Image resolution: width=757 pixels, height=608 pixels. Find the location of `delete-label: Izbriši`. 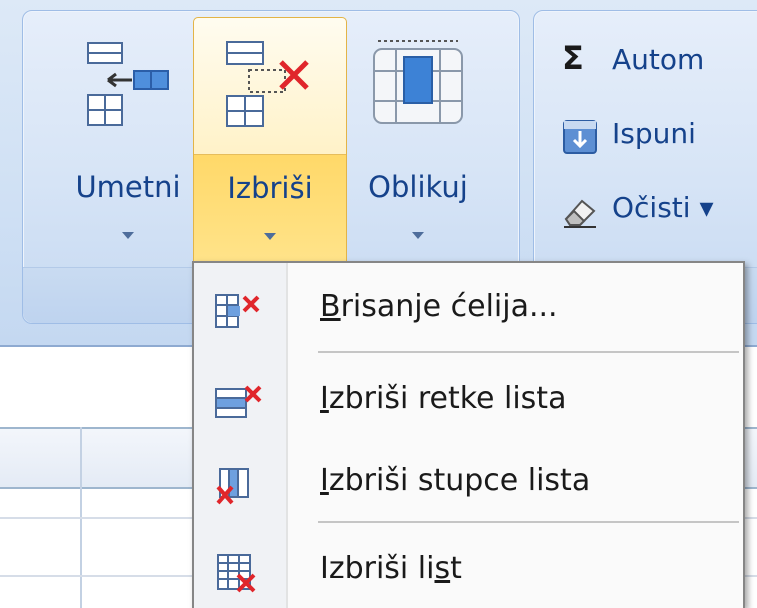

delete-label: Izbriši is located at coordinates (270, 188).